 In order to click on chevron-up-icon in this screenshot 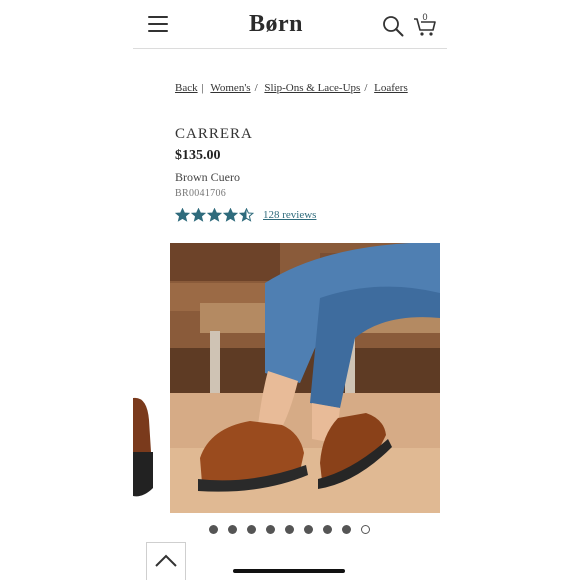, I will do `click(166, 560)`.